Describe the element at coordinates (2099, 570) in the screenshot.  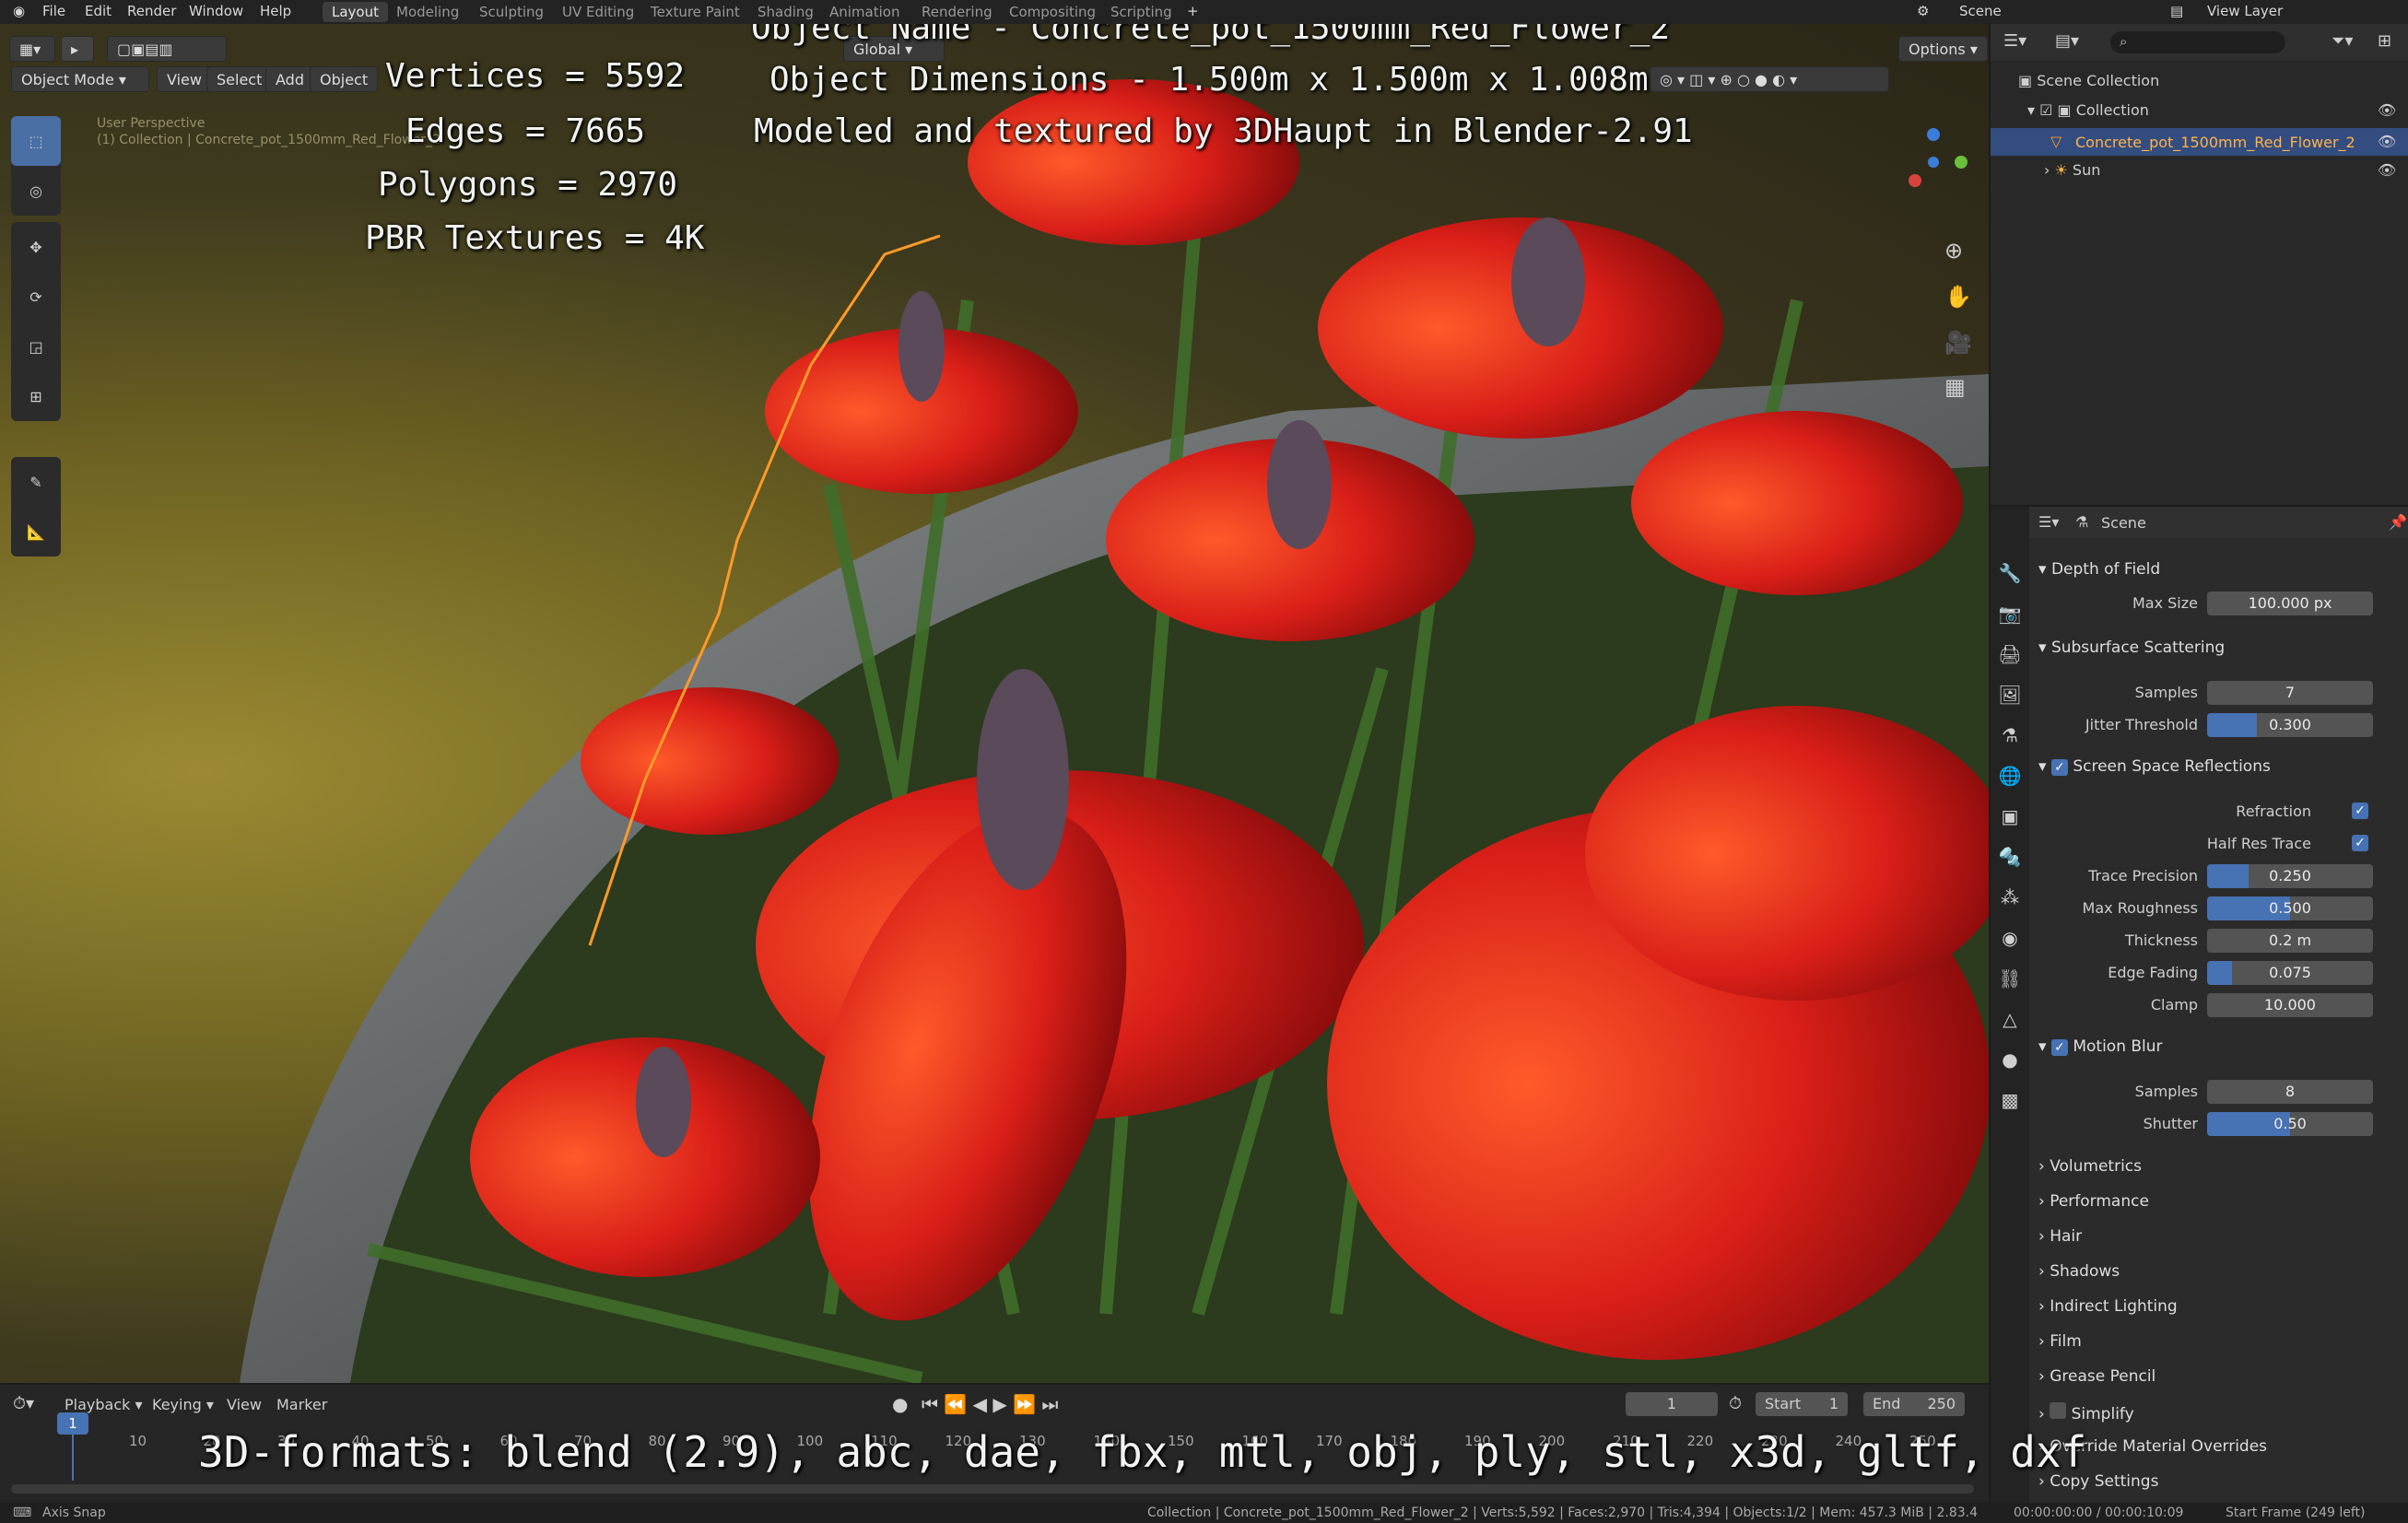
I see `section-depth-of-field: ▾ Depth of Field` at that location.